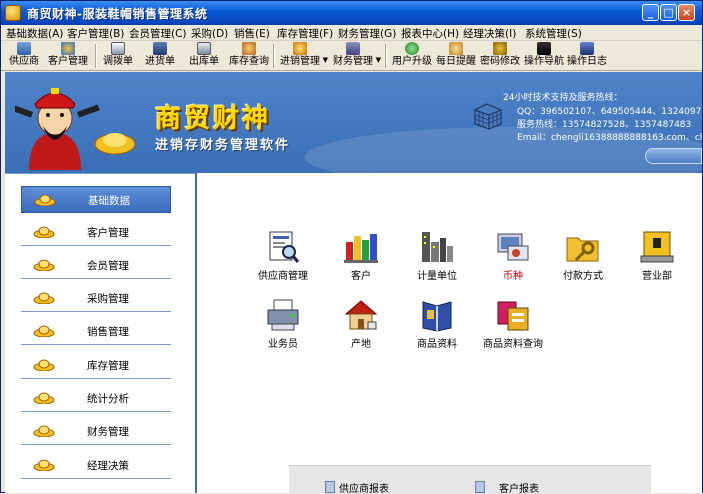 This screenshot has height=494, width=703. I want to click on sidebar-item-decision: 经理决策, so click(96, 465).